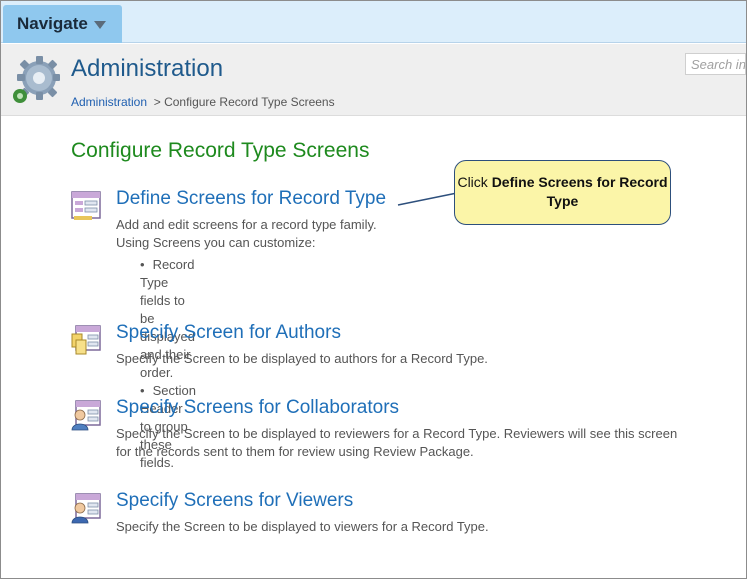 The width and height of the screenshot is (747, 579). I want to click on instruction-callout: Click Define Screens for Record Type, so click(562, 192).